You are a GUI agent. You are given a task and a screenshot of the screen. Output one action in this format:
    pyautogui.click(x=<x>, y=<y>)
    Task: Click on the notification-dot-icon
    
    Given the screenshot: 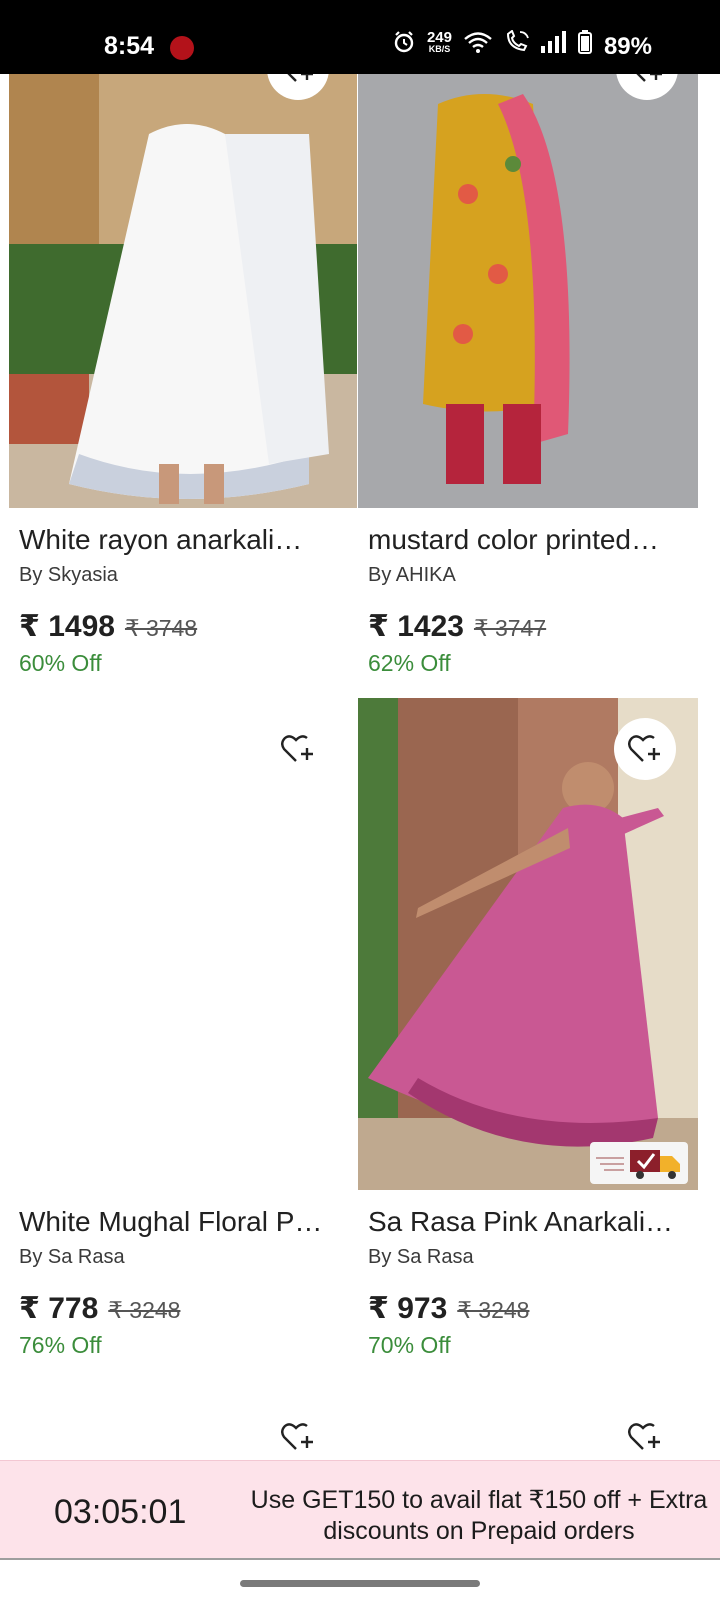 What is the action you would take?
    pyautogui.click(x=182, y=48)
    